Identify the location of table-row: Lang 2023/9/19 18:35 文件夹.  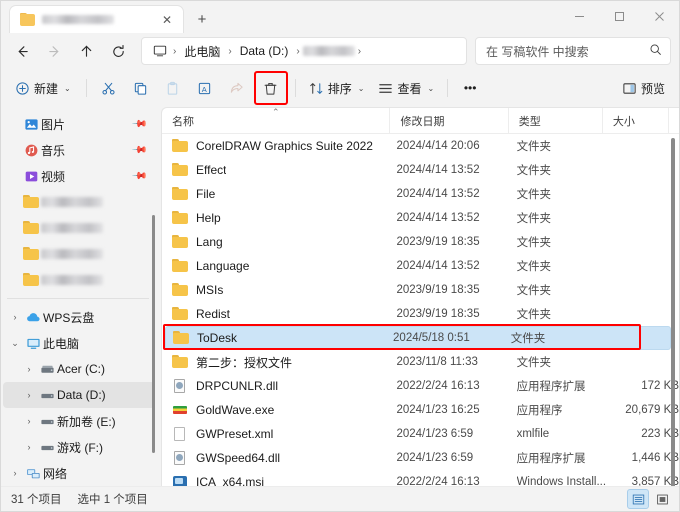
(422, 242).